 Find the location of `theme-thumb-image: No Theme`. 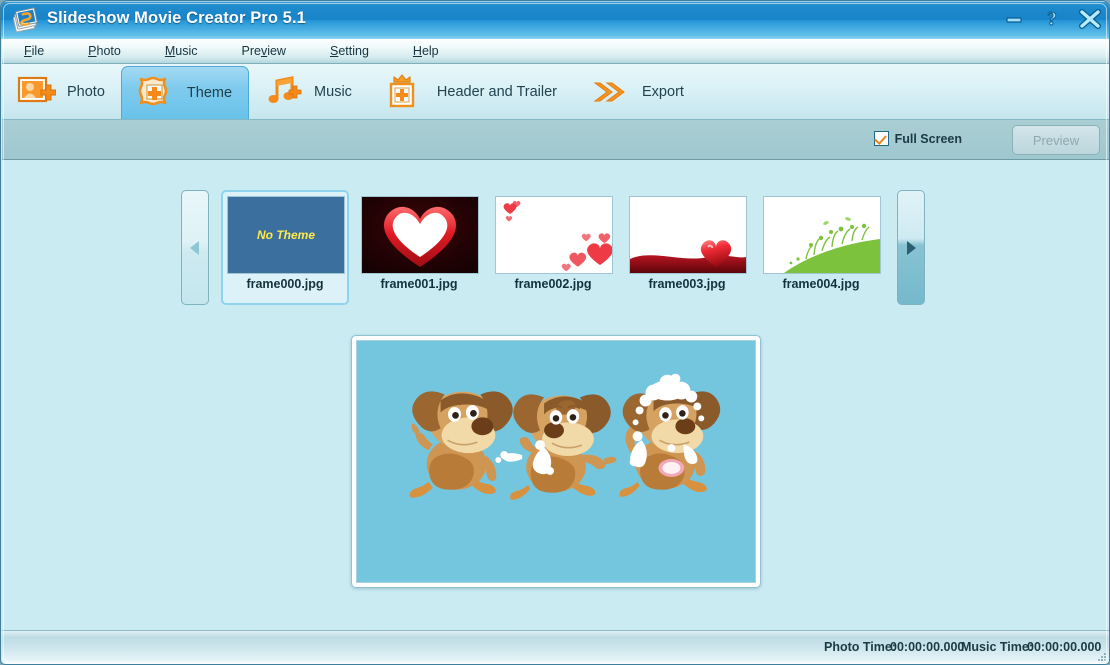

theme-thumb-image: No Theme is located at coordinates (286, 235).